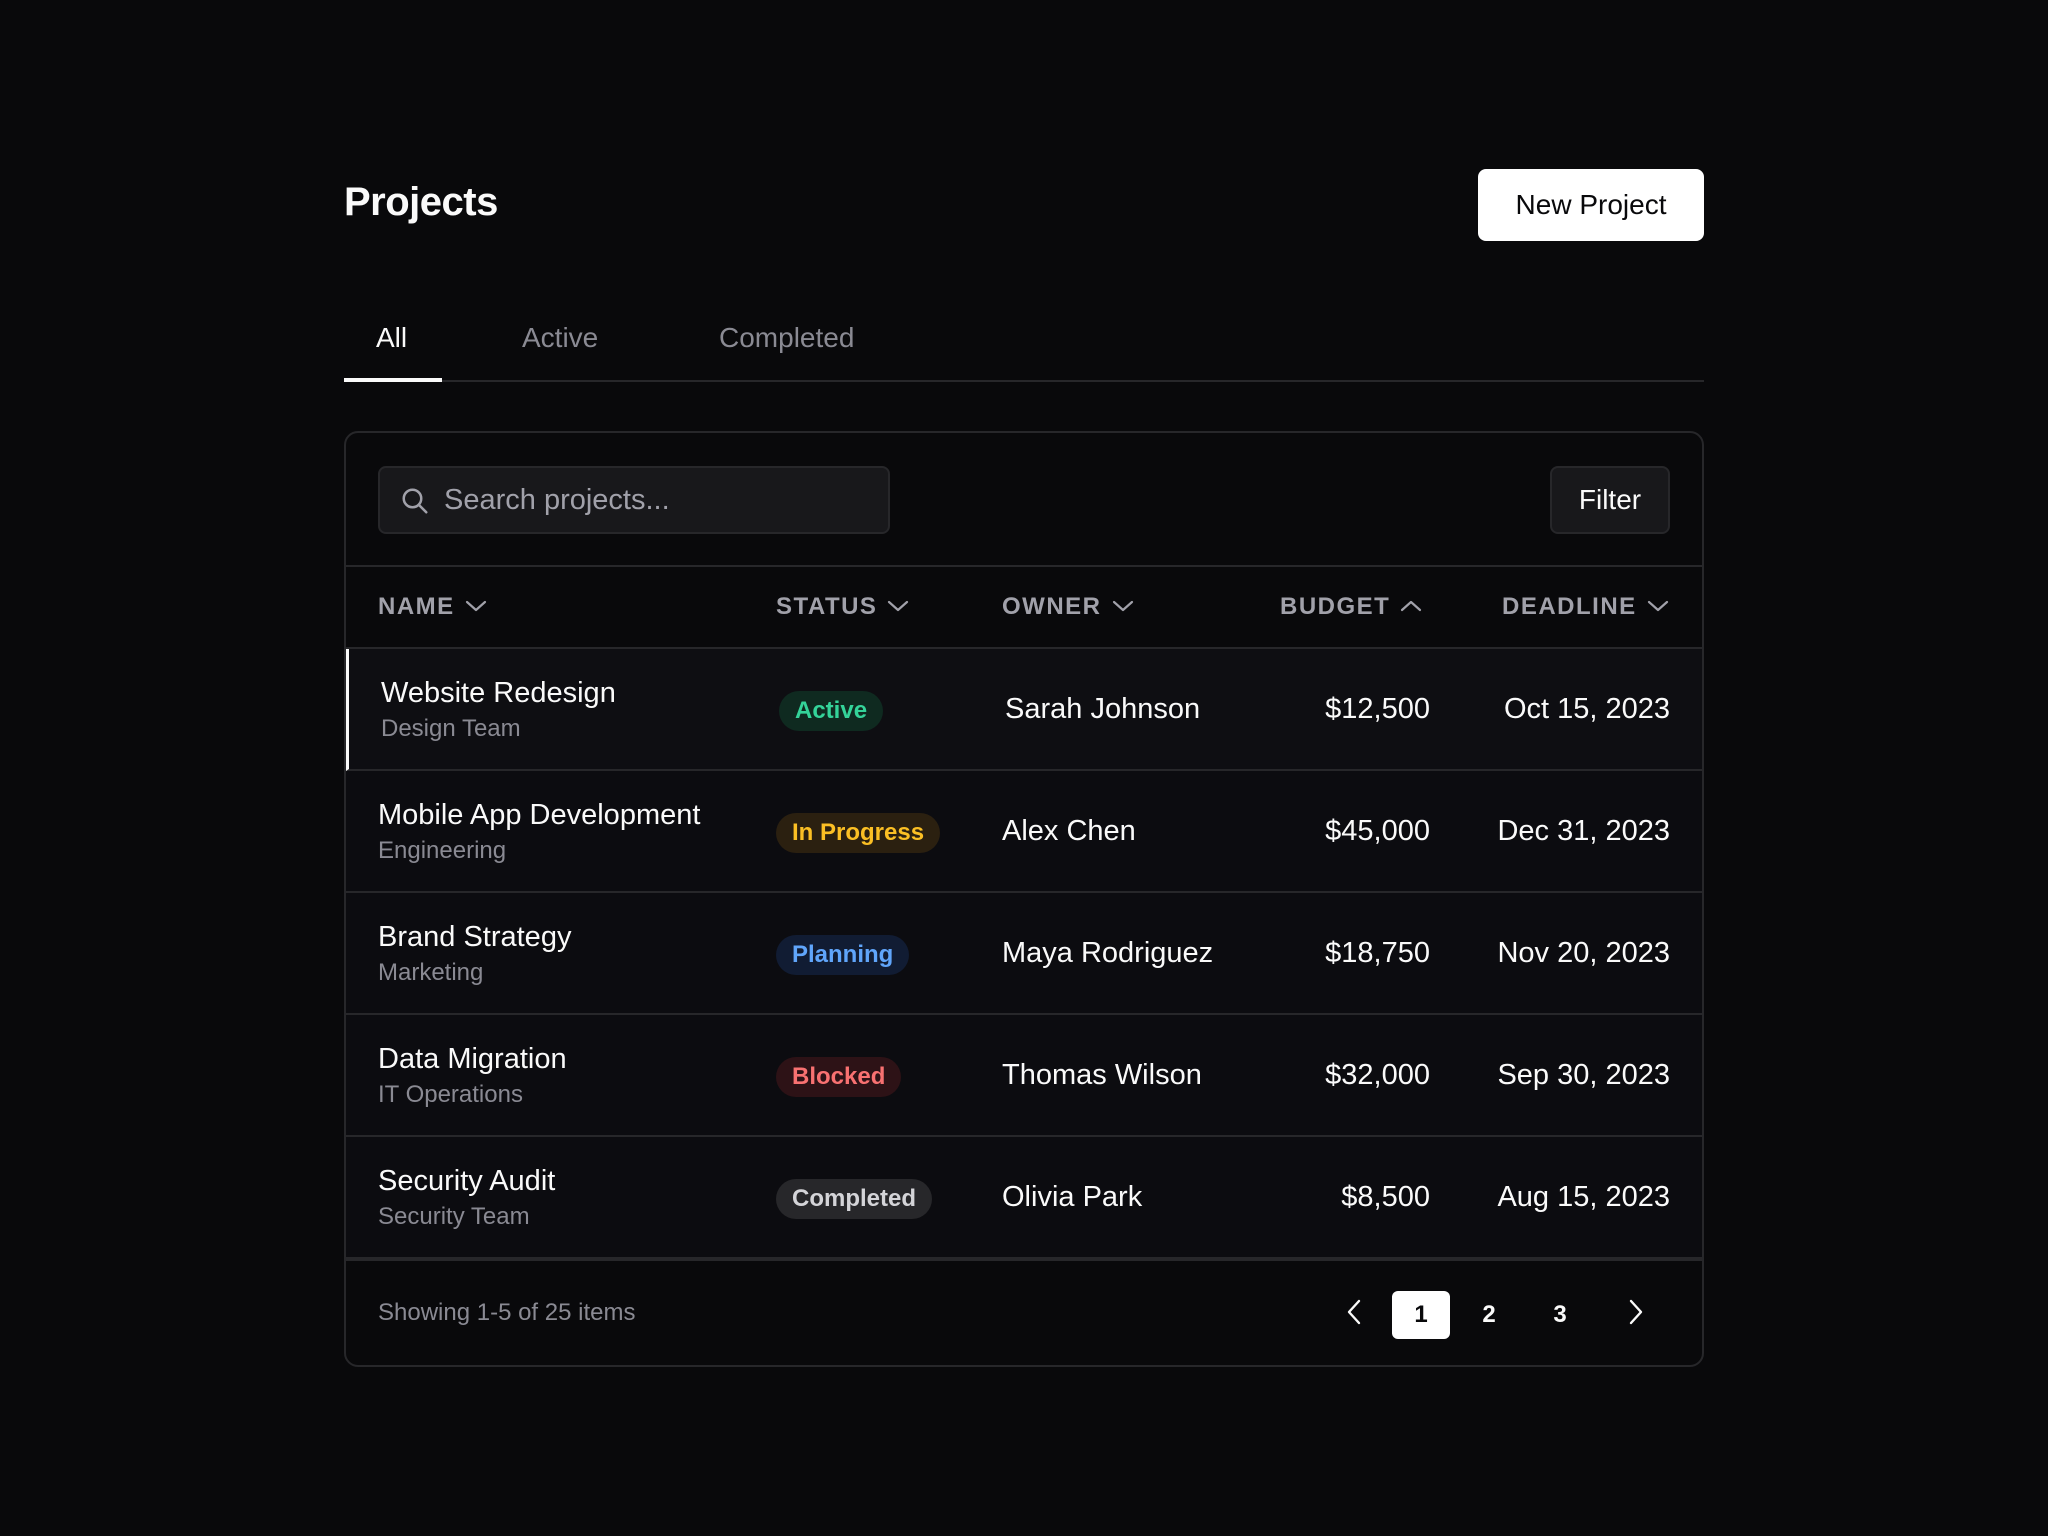 The height and width of the screenshot is (1536, 2048). I want to click on previous-page-button, so click(1354, 1315).